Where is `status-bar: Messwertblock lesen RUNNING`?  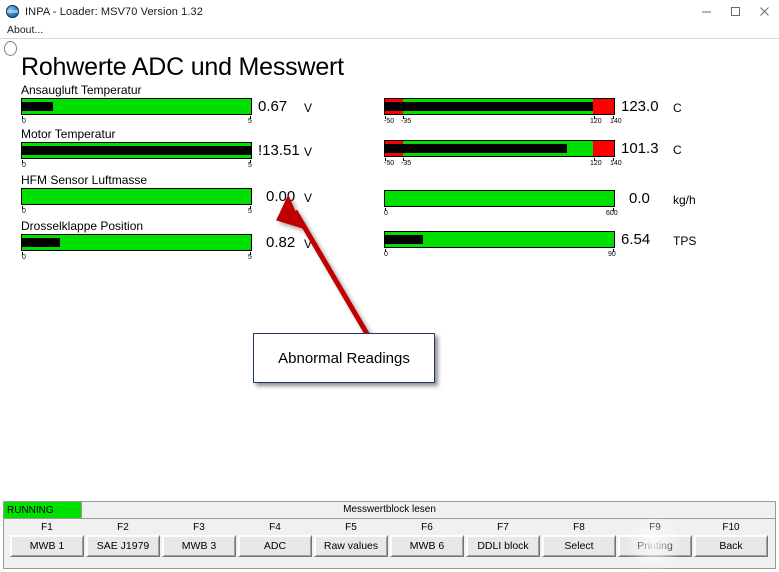
status-bar: Messwertblock lesen RUNNING is located at coordinates (389, 510).